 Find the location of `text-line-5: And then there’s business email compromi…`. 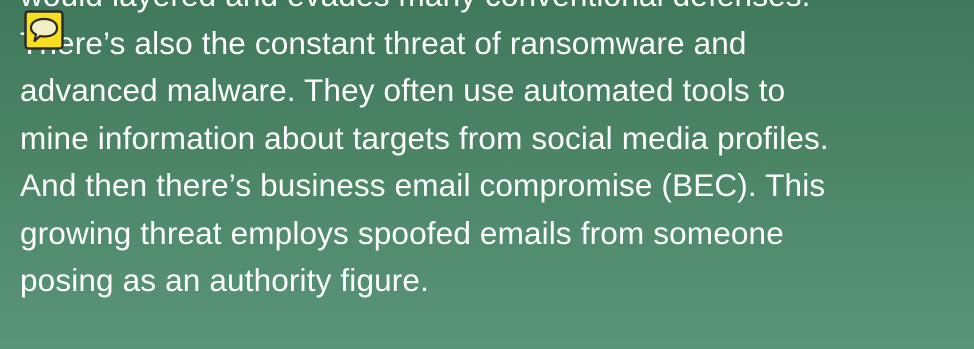

text-line-5: And then there’s business email compromi… is located at coordinates (423, 185).